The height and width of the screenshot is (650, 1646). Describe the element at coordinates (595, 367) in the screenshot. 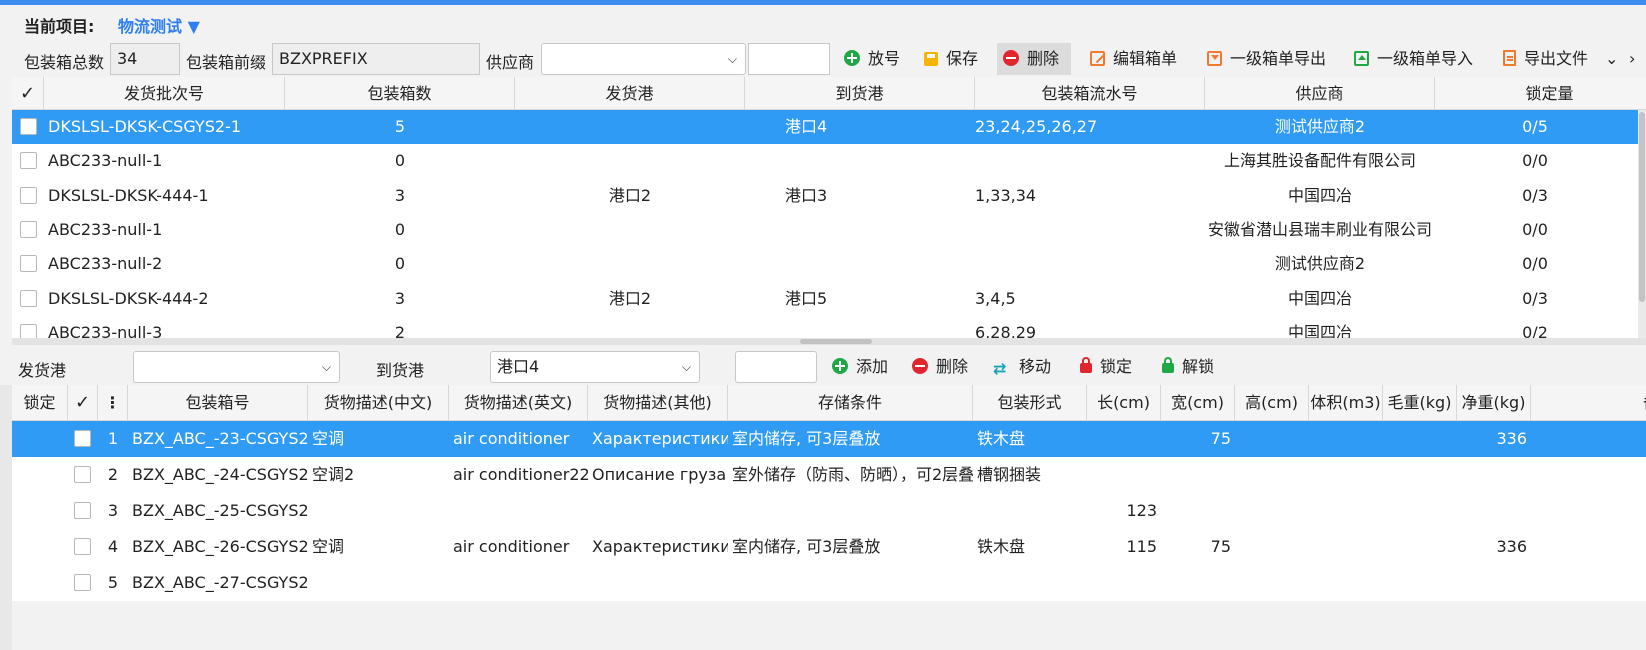

I see `to-port-select: 港口4 ⌵` at that location.